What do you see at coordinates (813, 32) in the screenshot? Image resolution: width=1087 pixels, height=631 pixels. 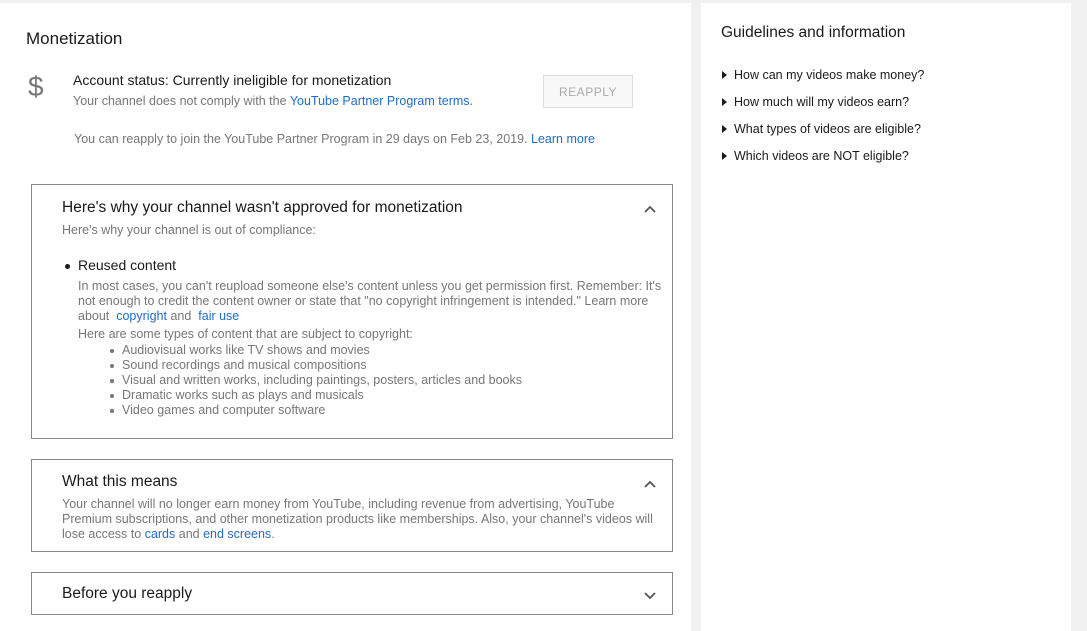 I see `guidelines-title: Guidelines and information` at bounding box center [813, 32].